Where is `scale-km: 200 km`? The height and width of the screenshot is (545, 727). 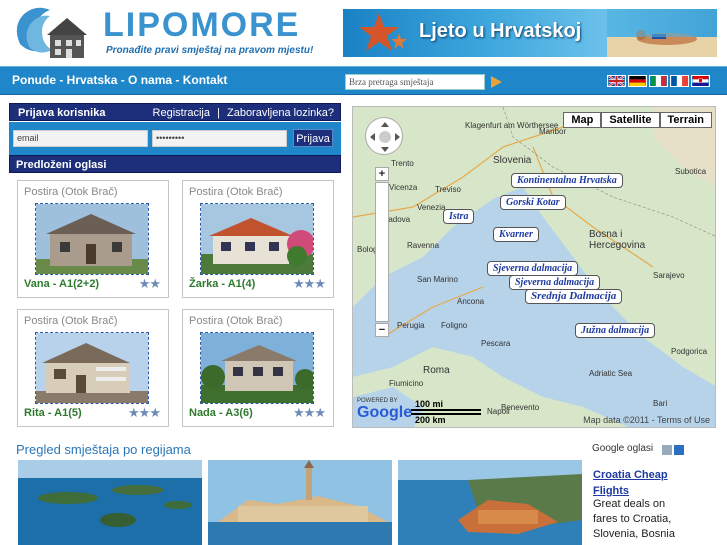
scale-km: 200 km is located at coordinates (446, 419).